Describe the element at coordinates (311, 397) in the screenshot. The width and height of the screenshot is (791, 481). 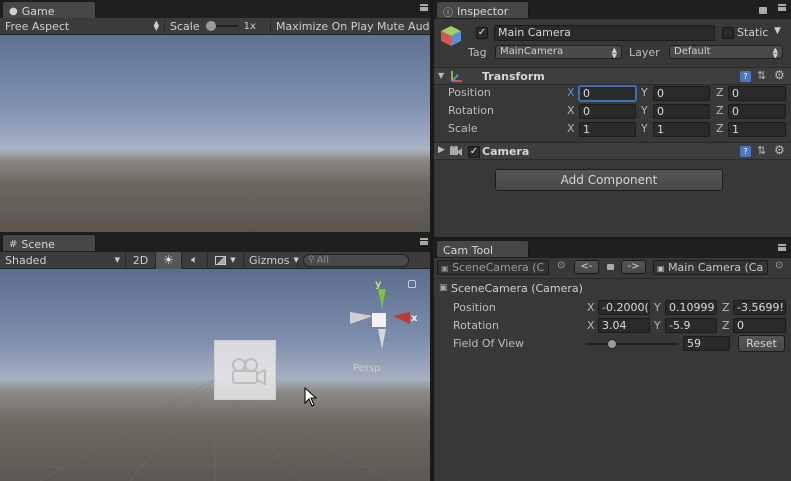
I see `mouse-cursor-icon` at that location.